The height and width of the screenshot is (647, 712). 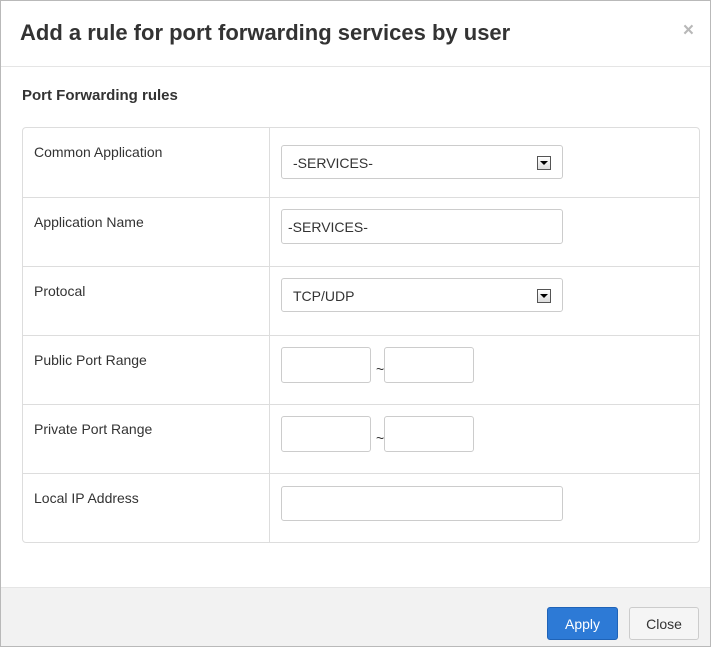 What do you see at coordinates (333, 163) in the screenshot?
I see `common-application-selected-value: -SERVICES-` at bounding box center [333, 163].